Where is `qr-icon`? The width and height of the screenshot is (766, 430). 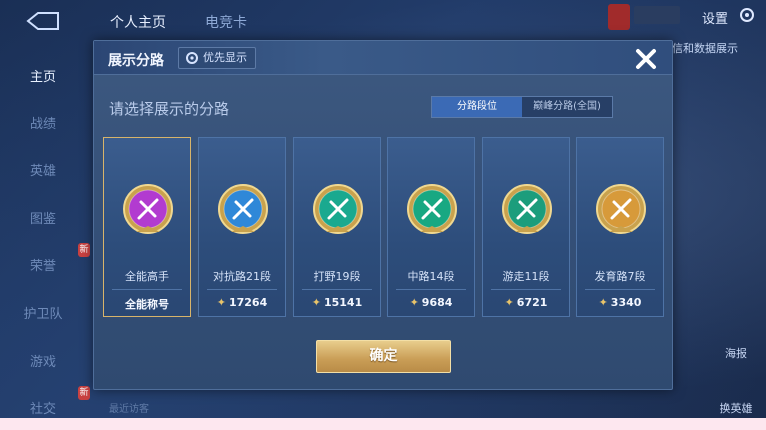 qr-icon is located at coordinates (619, 17).